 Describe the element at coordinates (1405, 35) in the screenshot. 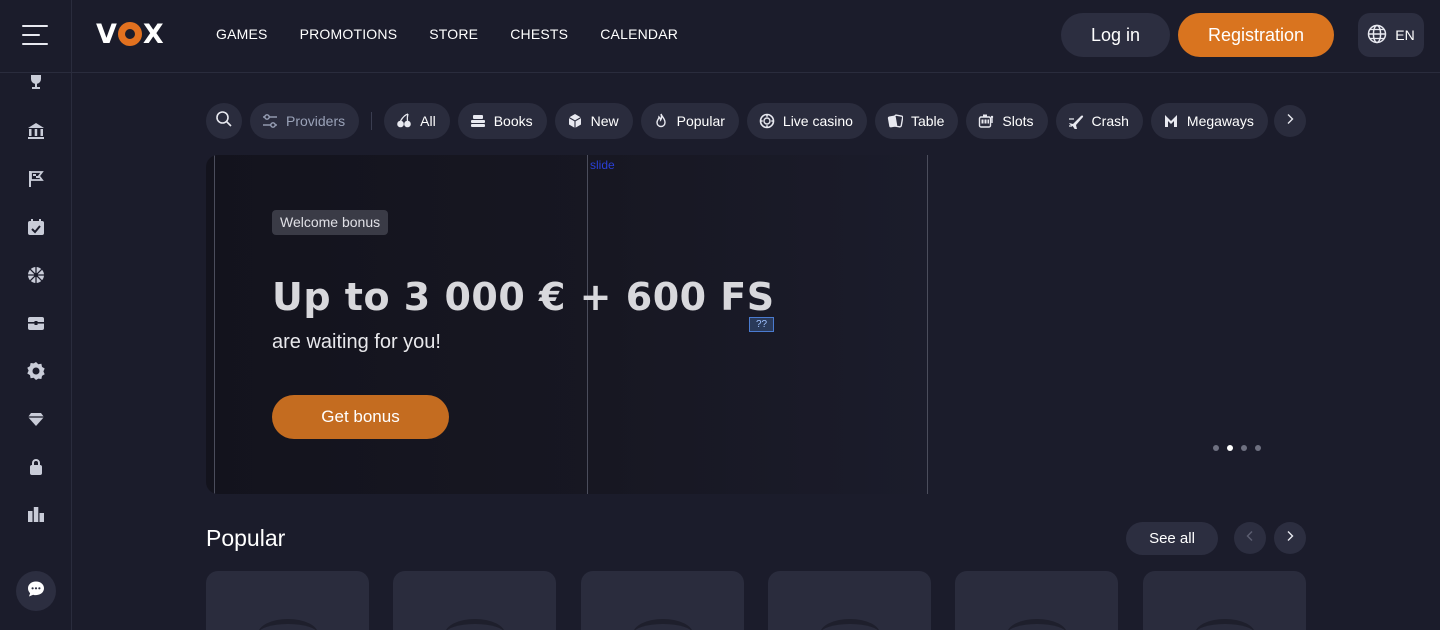

I see `language-code: EN` at that location.